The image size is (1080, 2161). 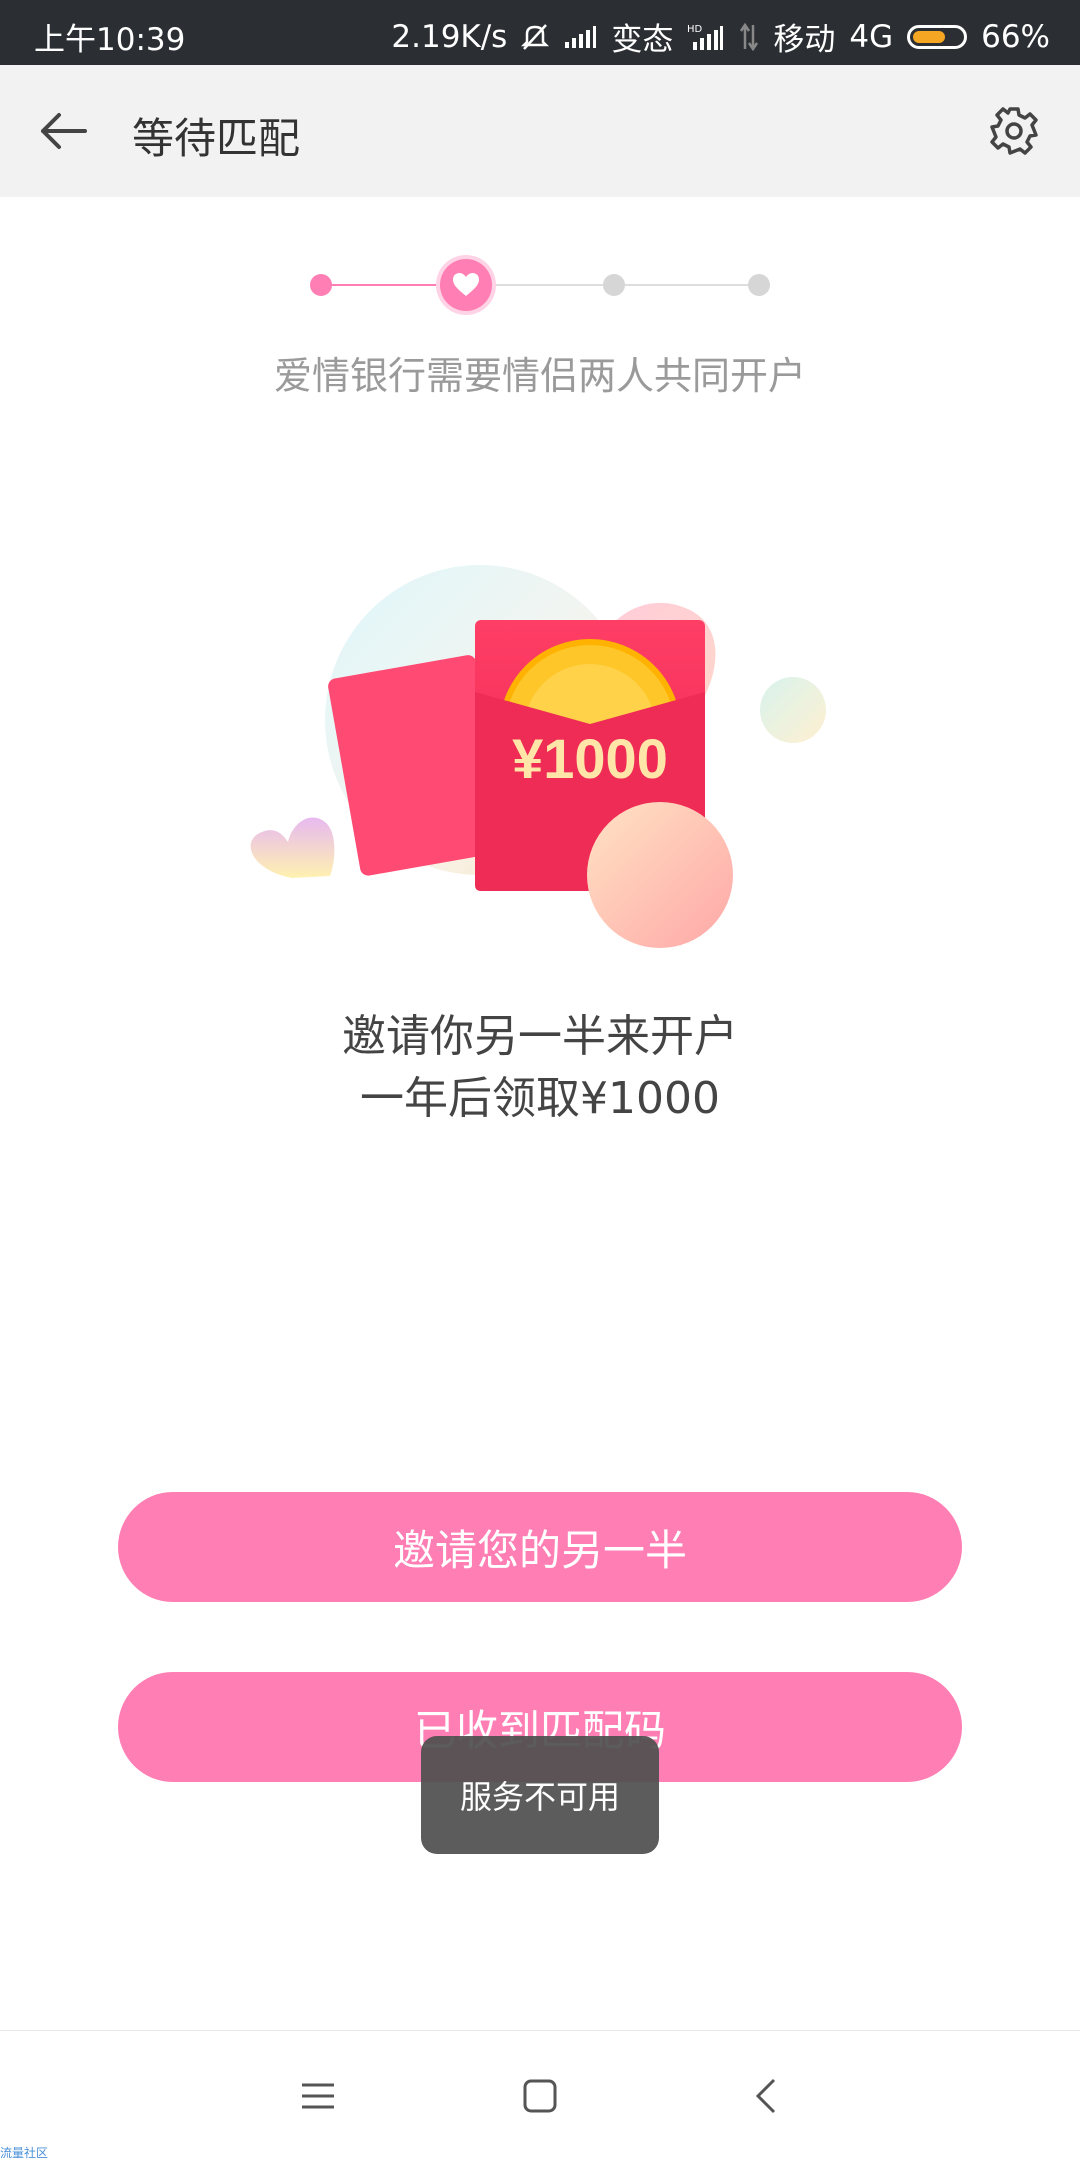 I want to click on heart-icon, so click(x=466, y=284).